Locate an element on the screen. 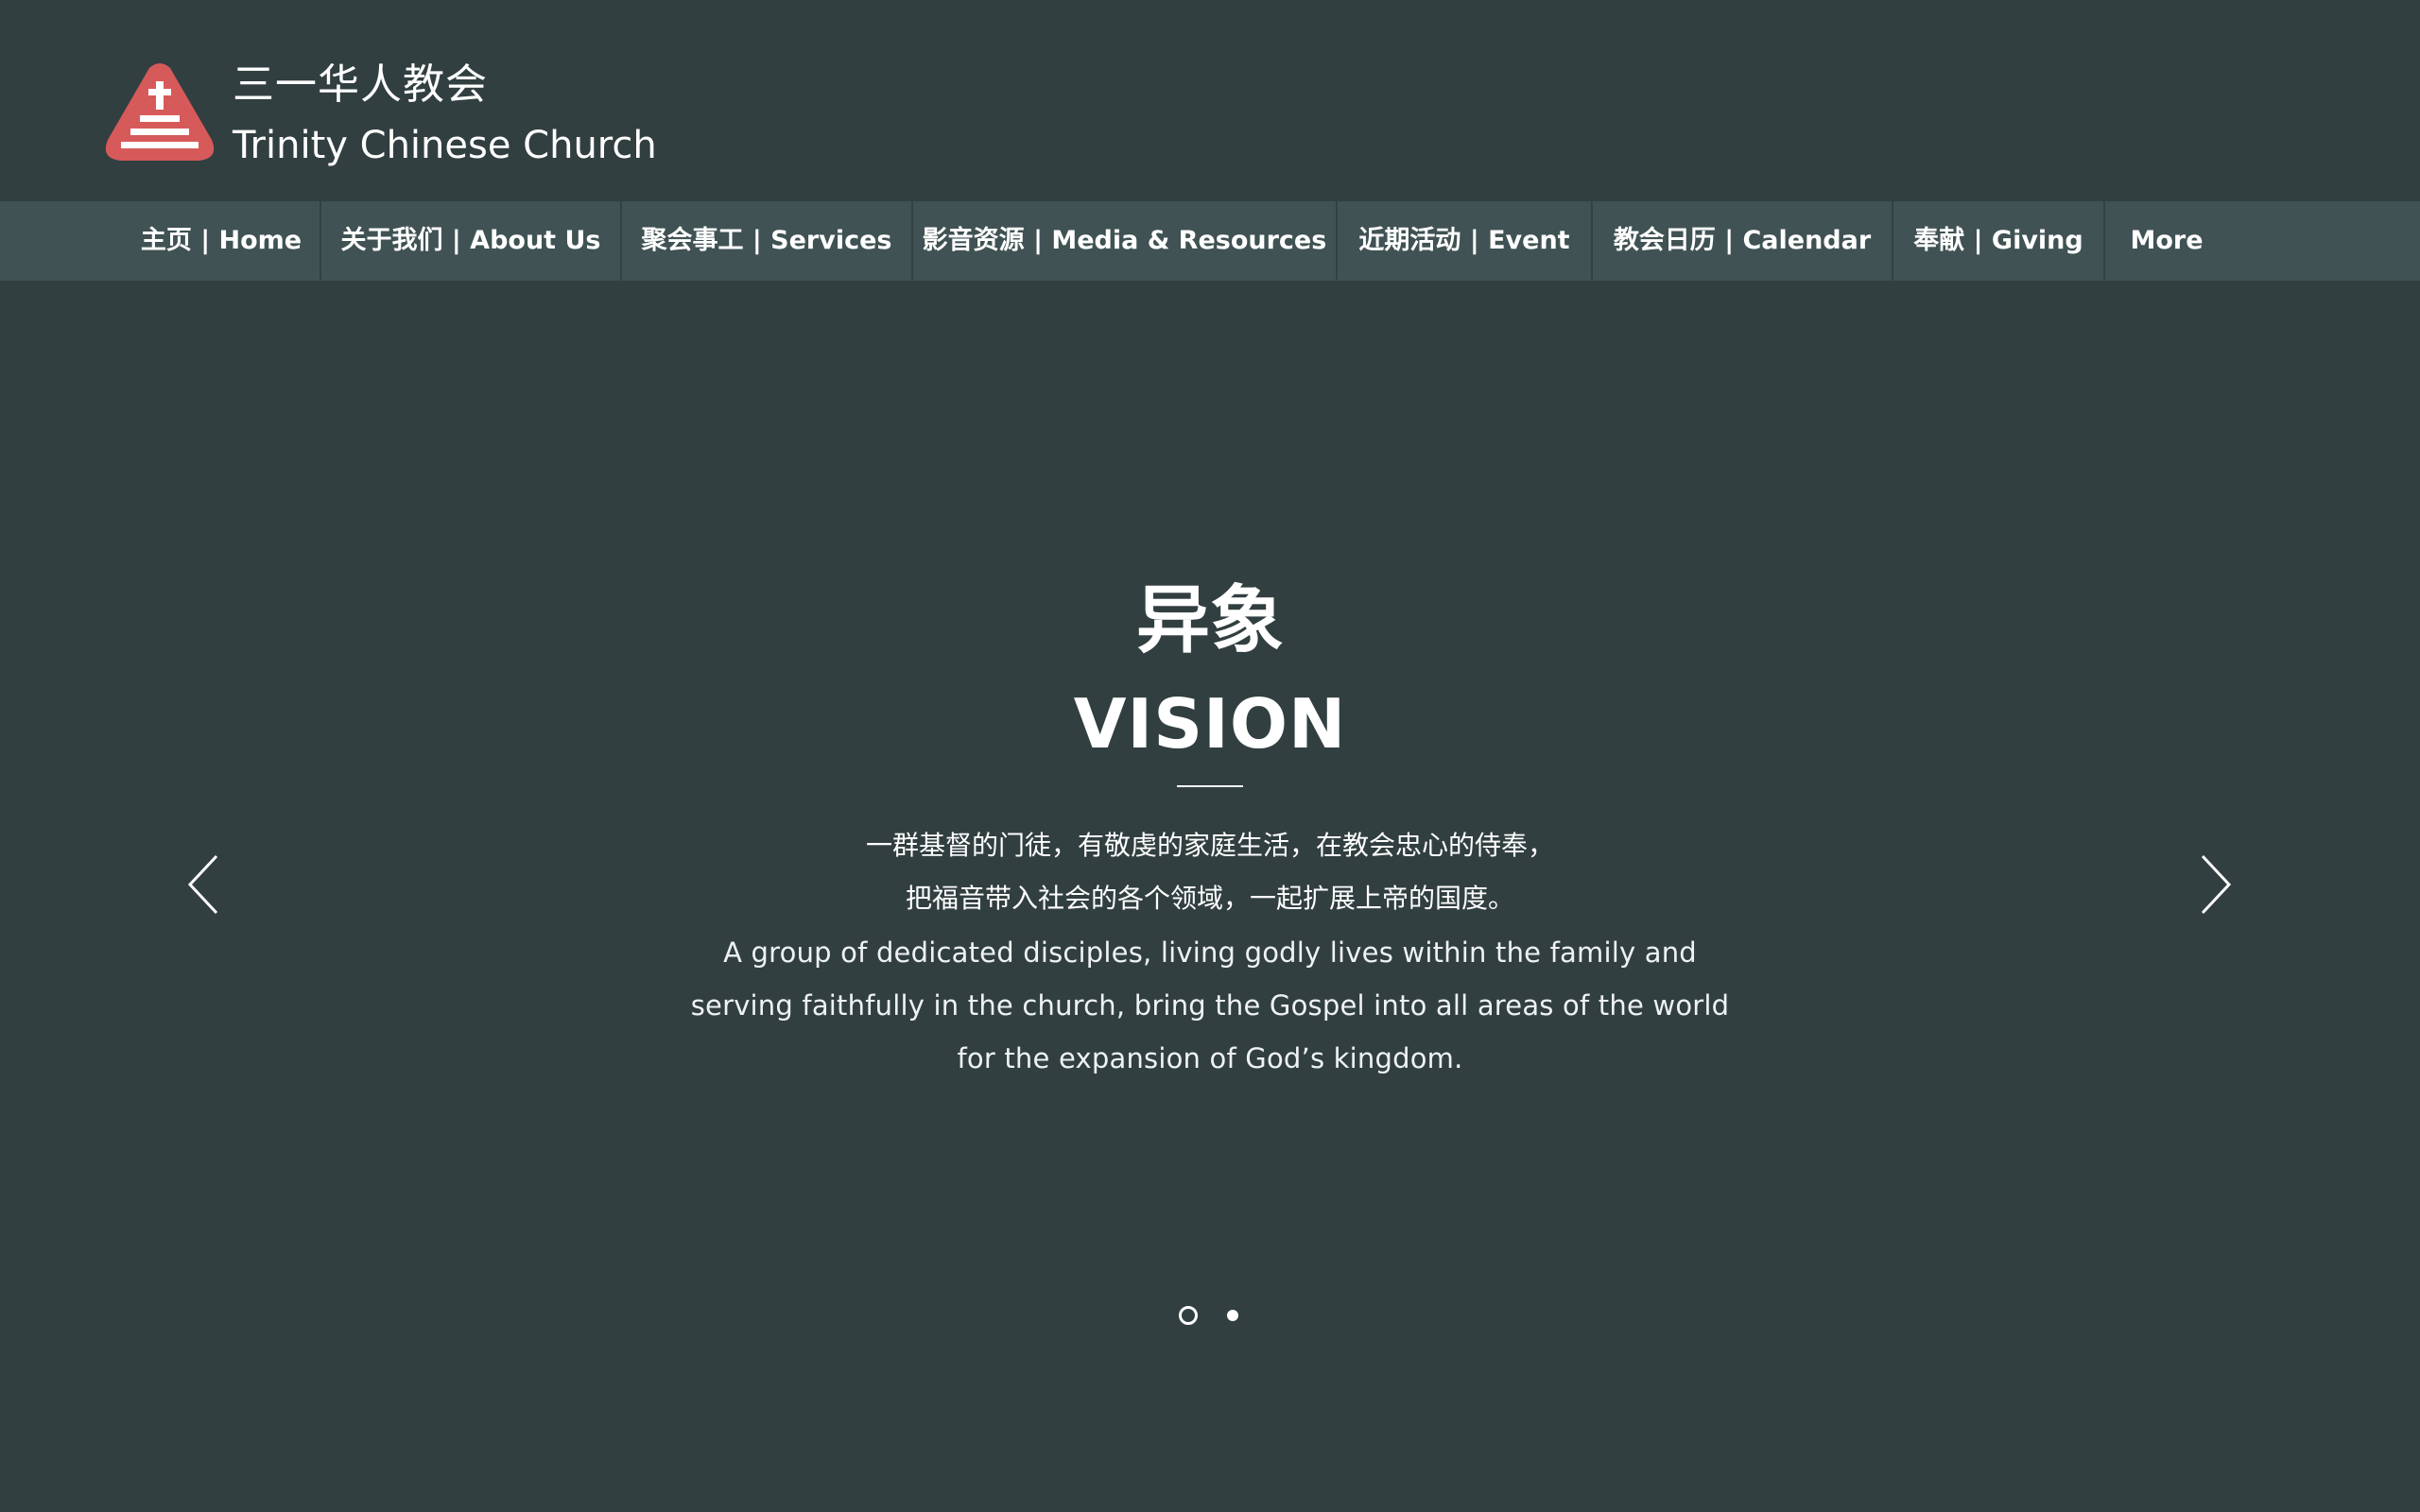  slide-text-chinese-line: 把福音带入社会的各个领域，一起扩展上帝的国度。 is located at coordinates (1210, 898).